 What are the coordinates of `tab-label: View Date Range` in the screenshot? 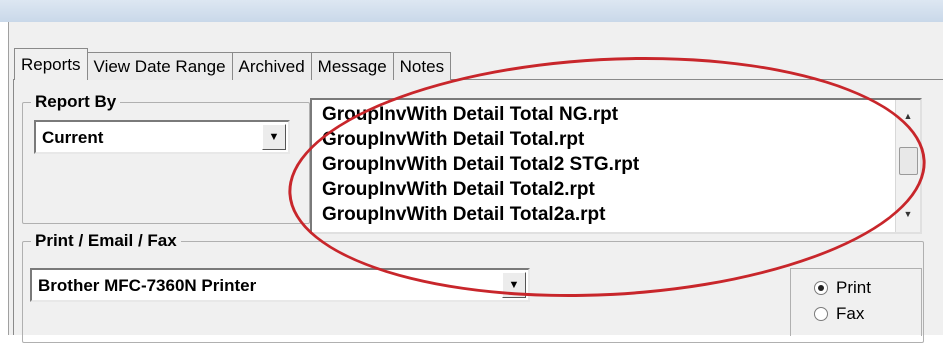 It's located at (159, 66).